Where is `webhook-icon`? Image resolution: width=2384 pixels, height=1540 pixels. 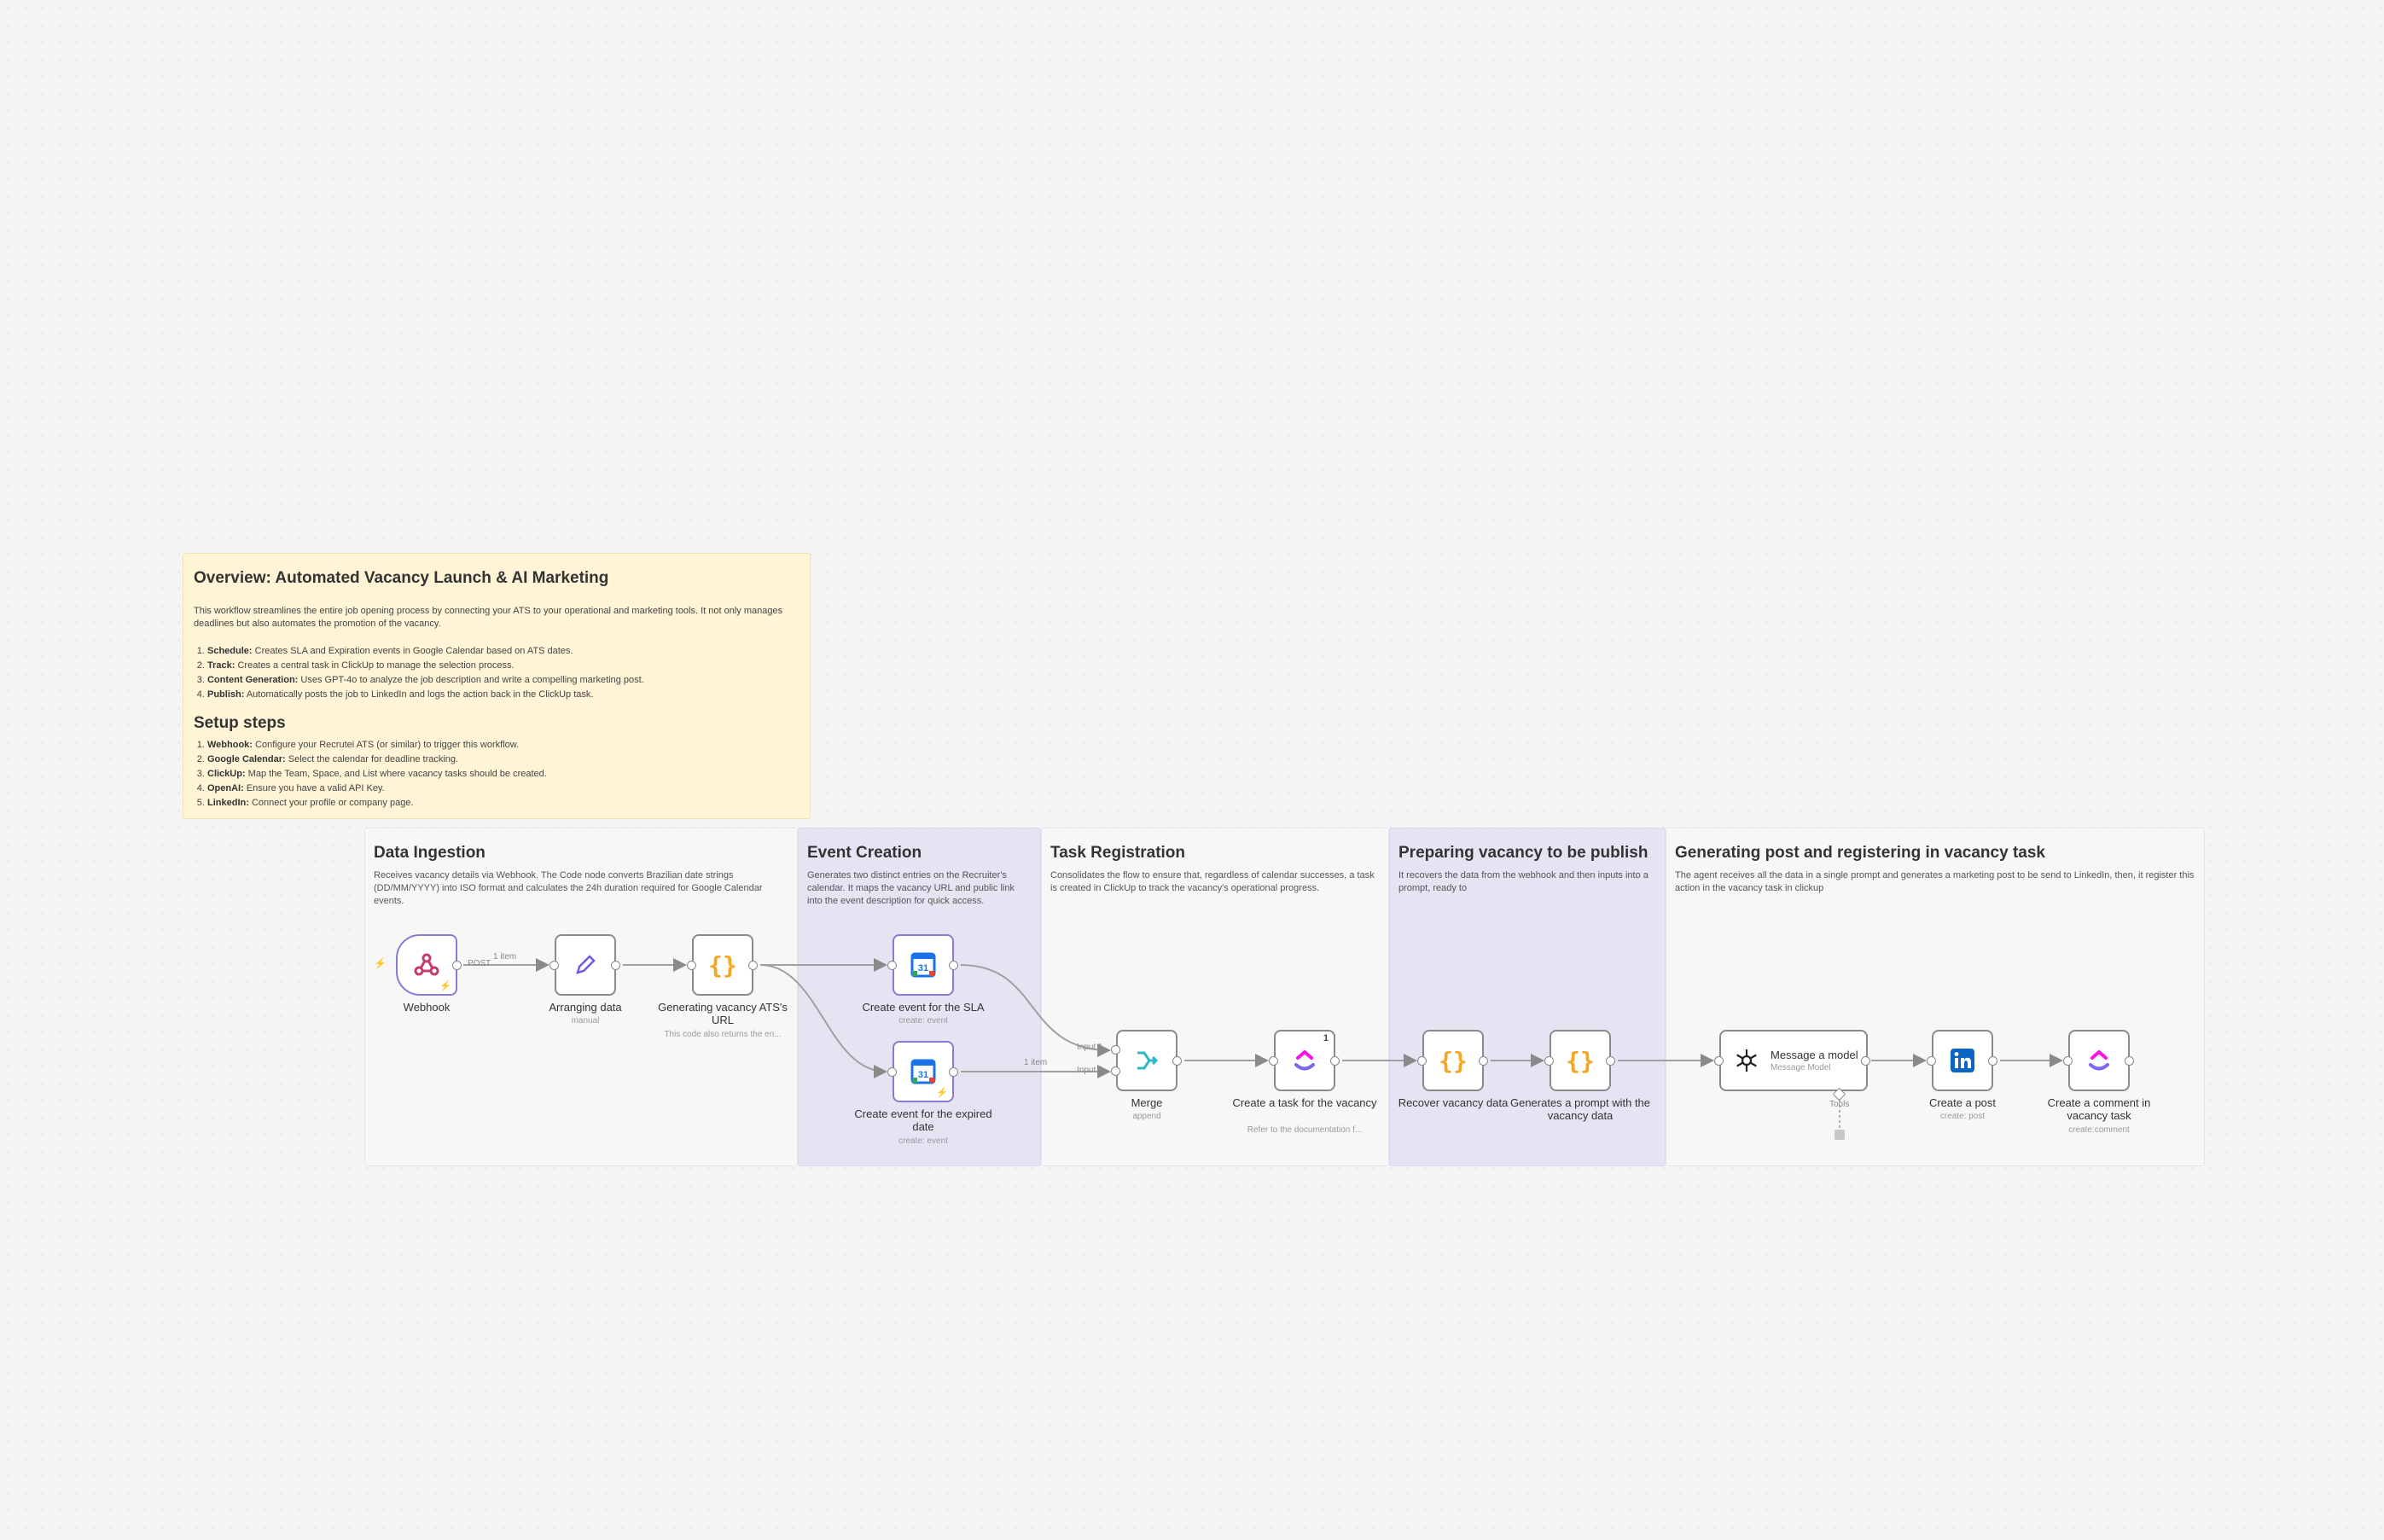
webhook-icon is located at coordinates (426, 964).